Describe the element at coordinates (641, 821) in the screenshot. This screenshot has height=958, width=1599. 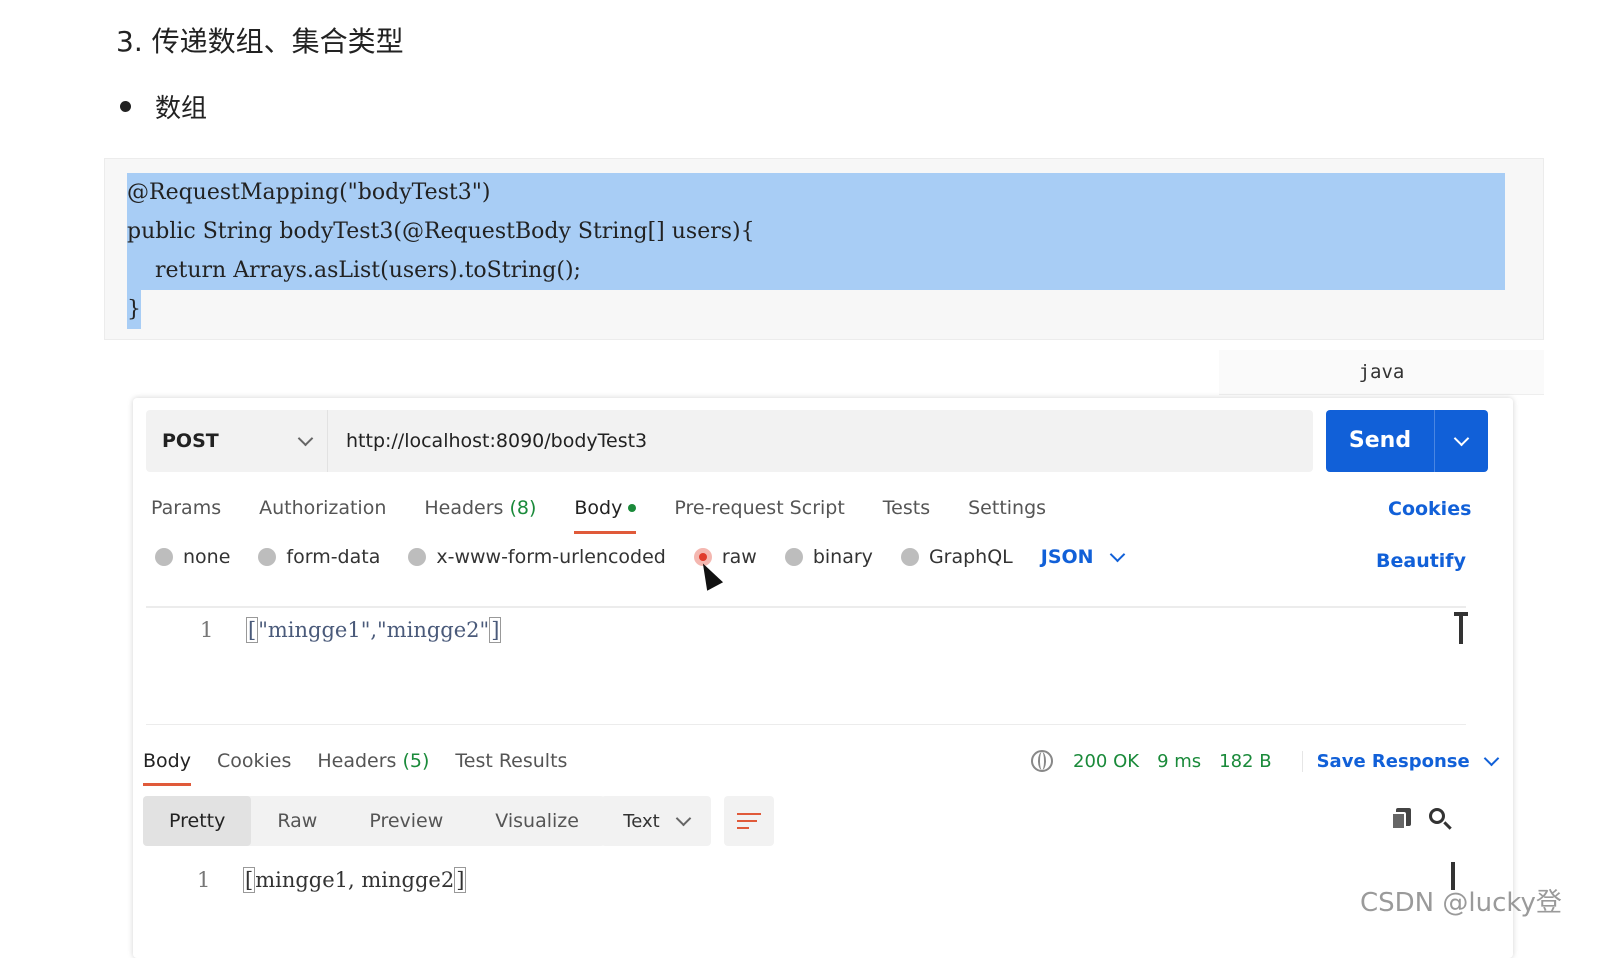
I see `response-format-label: Text` at that location.